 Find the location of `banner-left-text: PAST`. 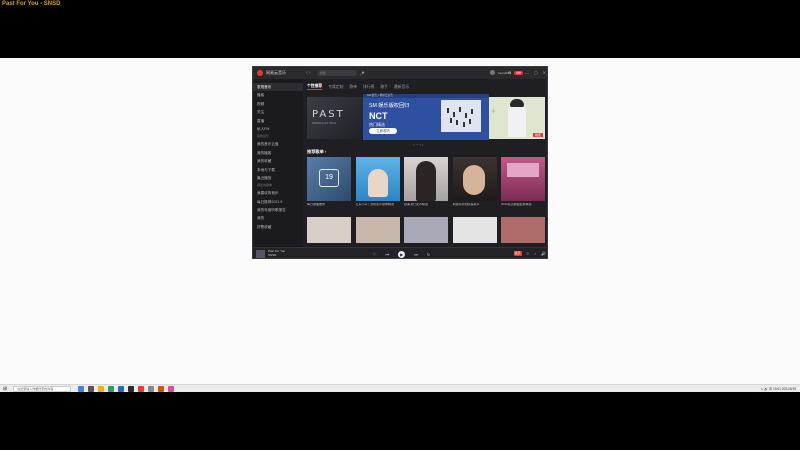

banner-left-text: PAST is located at coordinates (328, 114).